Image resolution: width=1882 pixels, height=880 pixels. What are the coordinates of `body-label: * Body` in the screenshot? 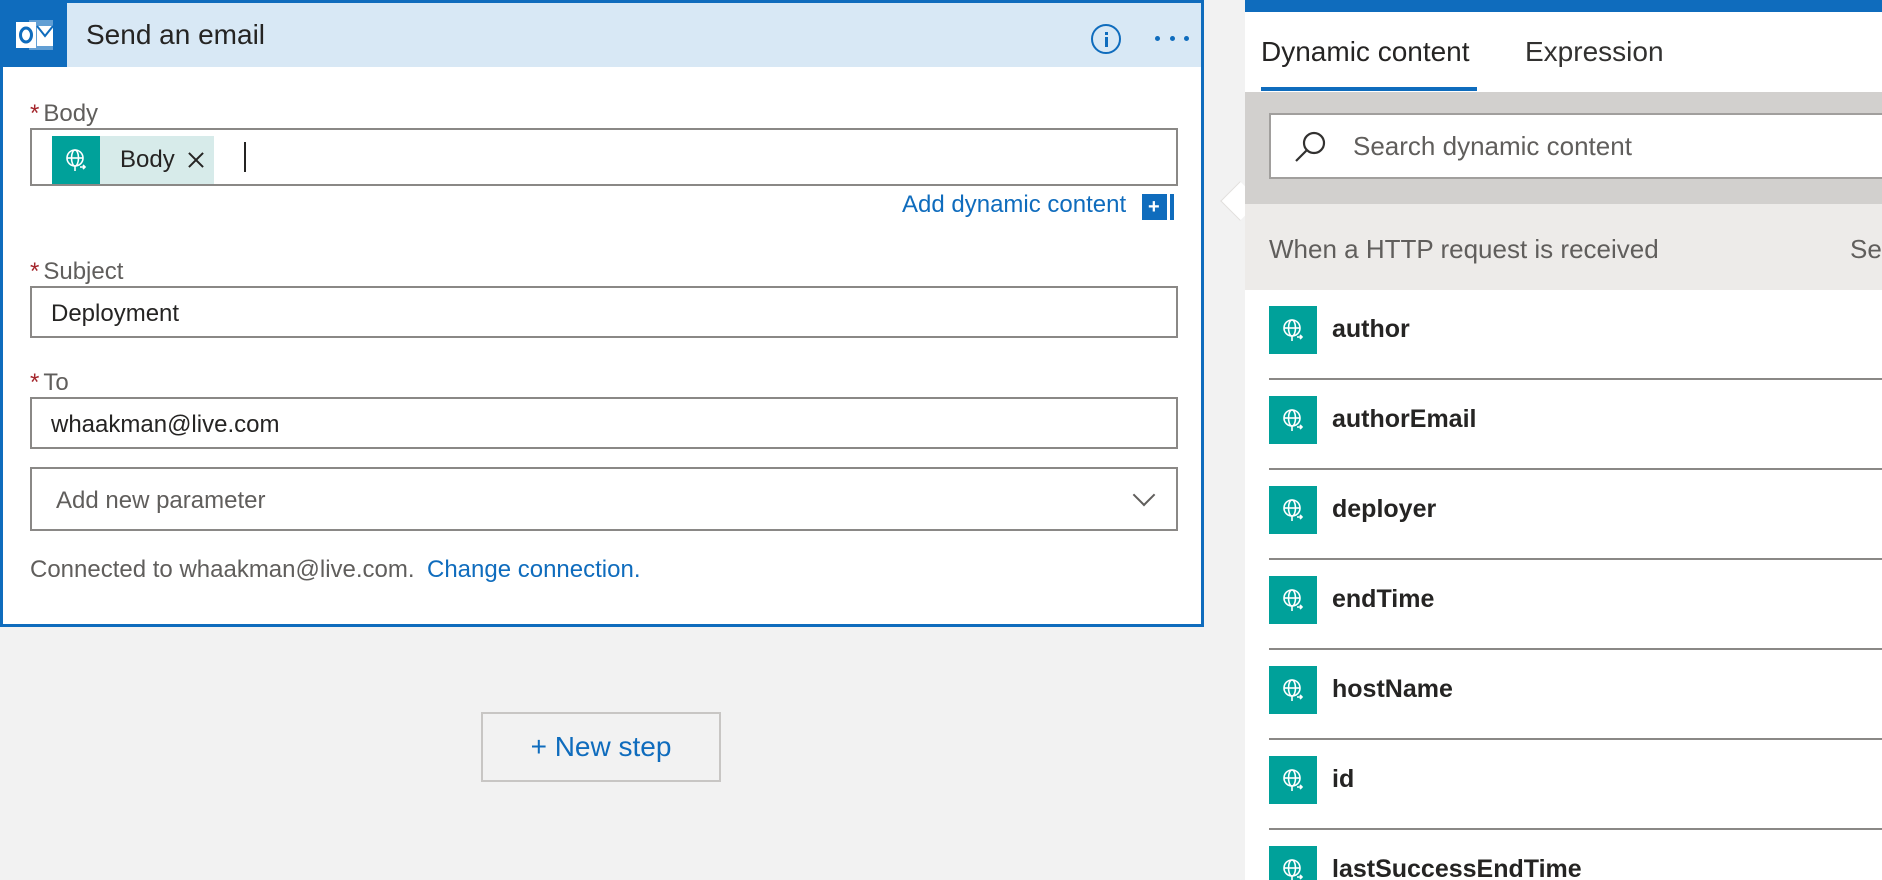 It's located at (64, 114).